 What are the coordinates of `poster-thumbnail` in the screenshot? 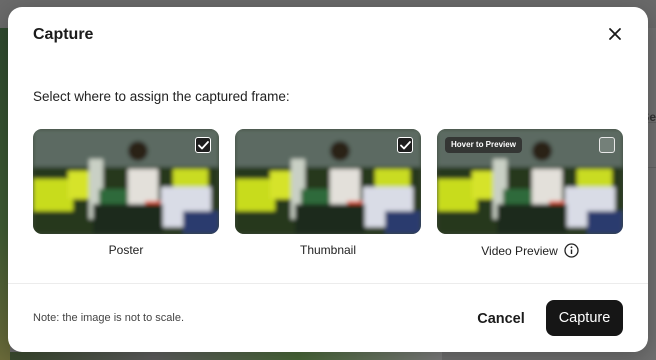 It's located at (126, 181).